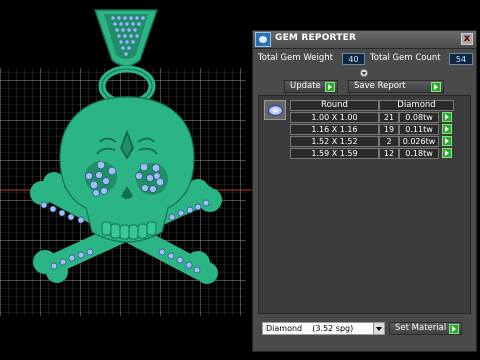  I want to click on table-row: 1.59 X 1.59 12 0.18tw, so click(372, 154).